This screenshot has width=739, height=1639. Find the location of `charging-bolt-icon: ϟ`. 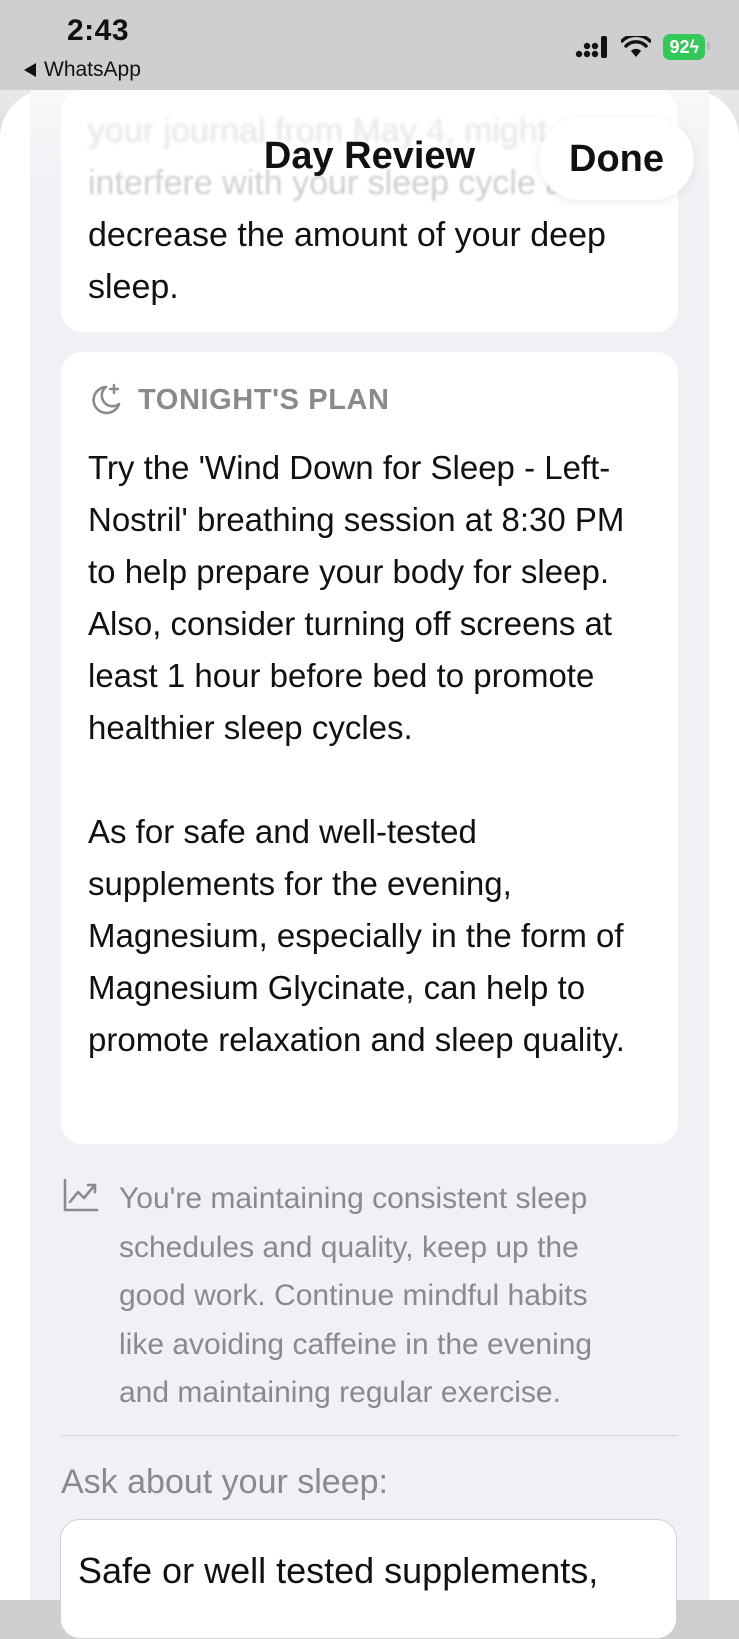

charging-bolt-icon: ϟ is located at coordinates (694, 47).